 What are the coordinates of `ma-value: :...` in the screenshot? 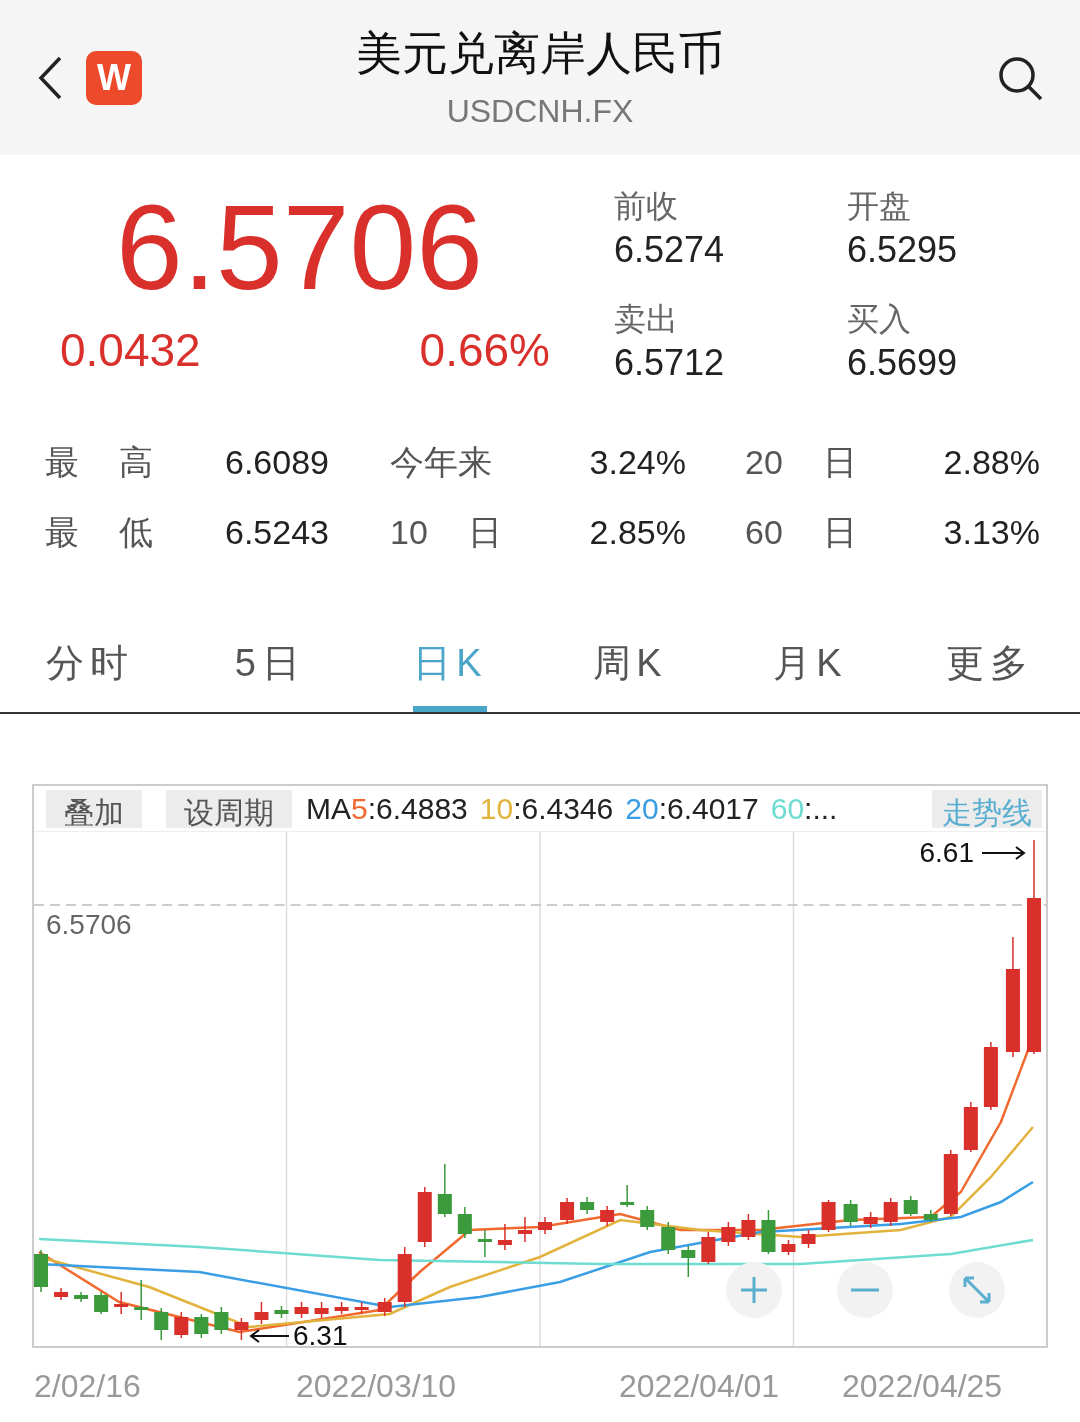 It's located at (821, 809).